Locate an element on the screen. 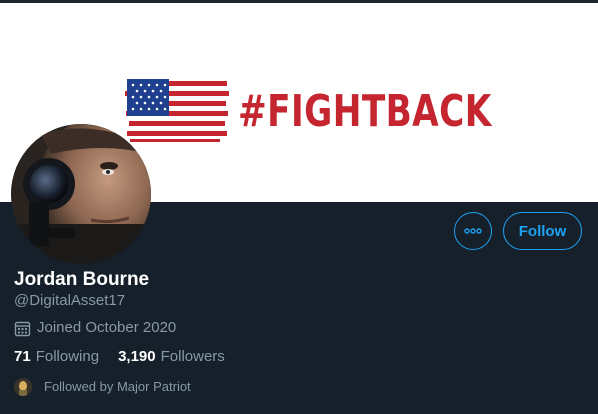 This screenshot has width=598, height=414. more-options-icon is located at coordinates (473, 231).